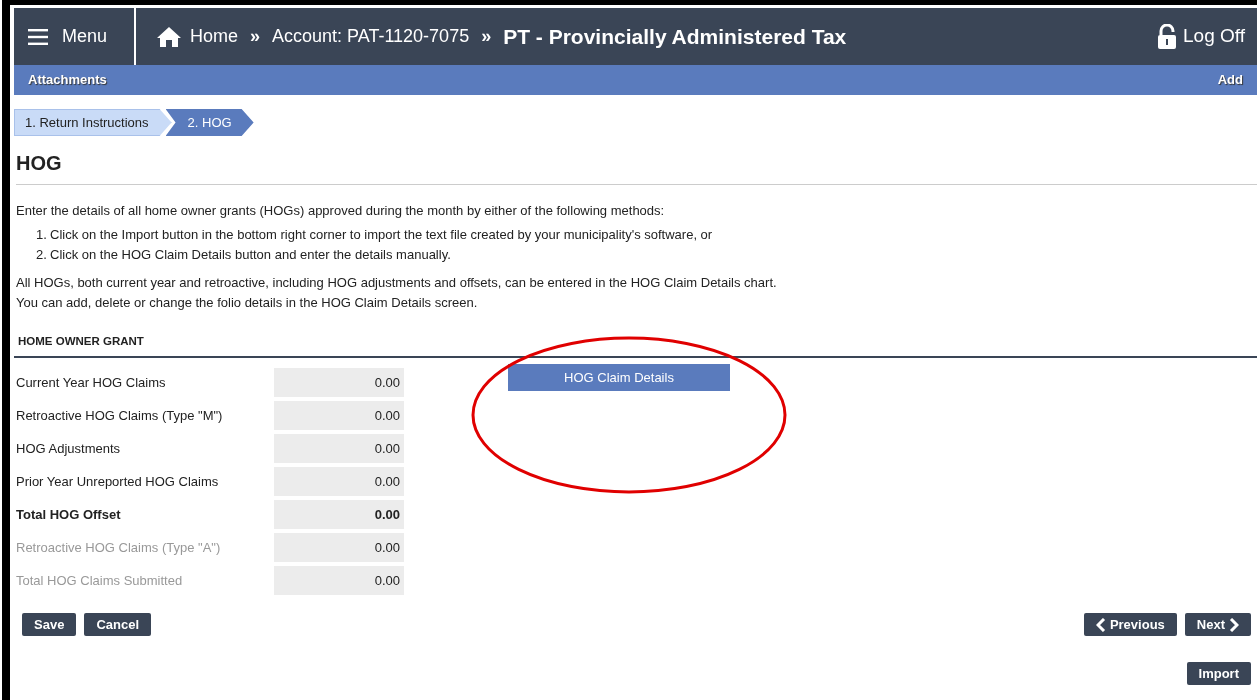 The image size is (1257, 700). What do you see at coordinates (1218, 674) in the screenshot?
I see `import-button: Import` at bounding box center [1218, 674].